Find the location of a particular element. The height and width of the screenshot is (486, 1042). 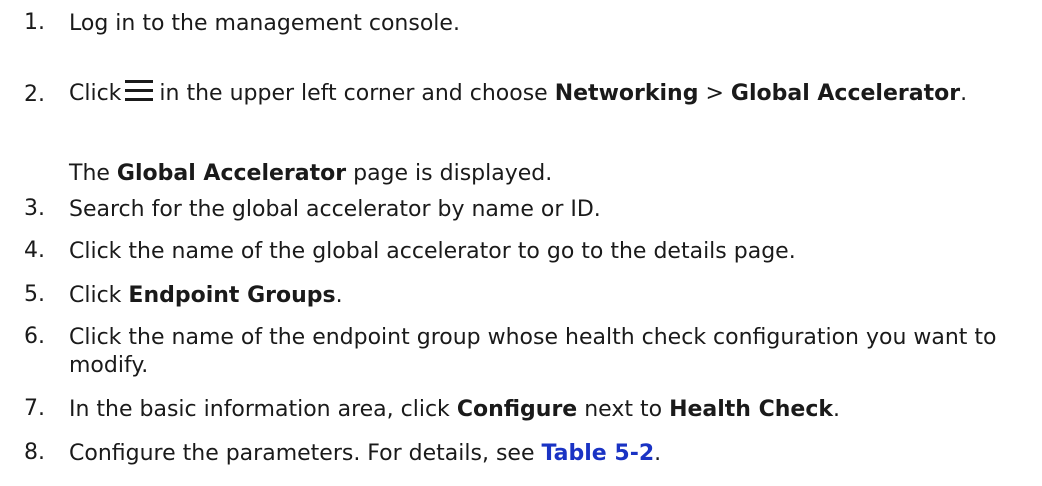

term-global-accelerator-page: Global Accelerator is located at coordinates (231, 173).